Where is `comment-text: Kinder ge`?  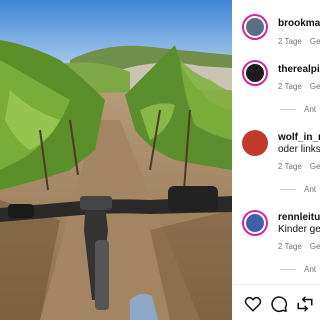 comment-text: Kinder ge is located at coordinates (299, 229).